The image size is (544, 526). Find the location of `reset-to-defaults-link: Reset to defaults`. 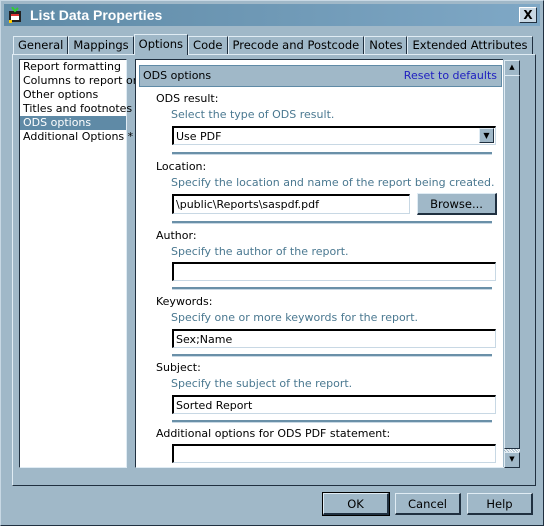

reset-to-defaults-link: Reset to defaults is located at coordinates (450, 75).